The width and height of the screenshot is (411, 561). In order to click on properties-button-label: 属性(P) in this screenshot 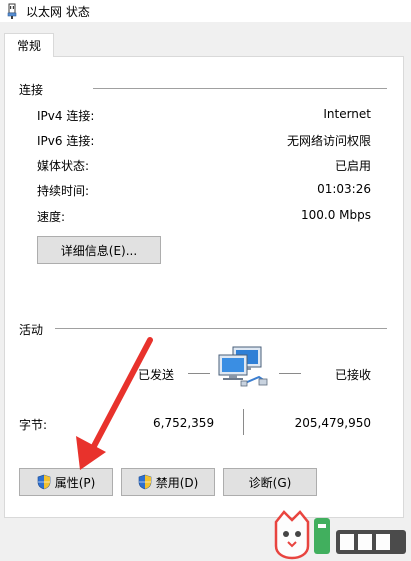, I will do `click(75, 482)`.